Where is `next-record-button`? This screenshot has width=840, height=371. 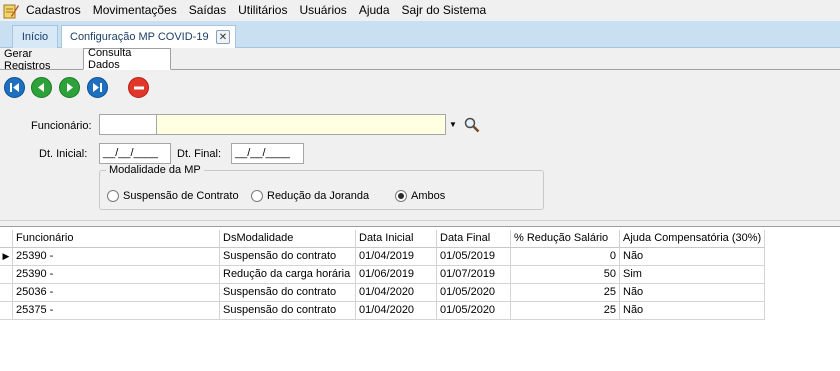
next-record-button is located at coordinates (69, 87).